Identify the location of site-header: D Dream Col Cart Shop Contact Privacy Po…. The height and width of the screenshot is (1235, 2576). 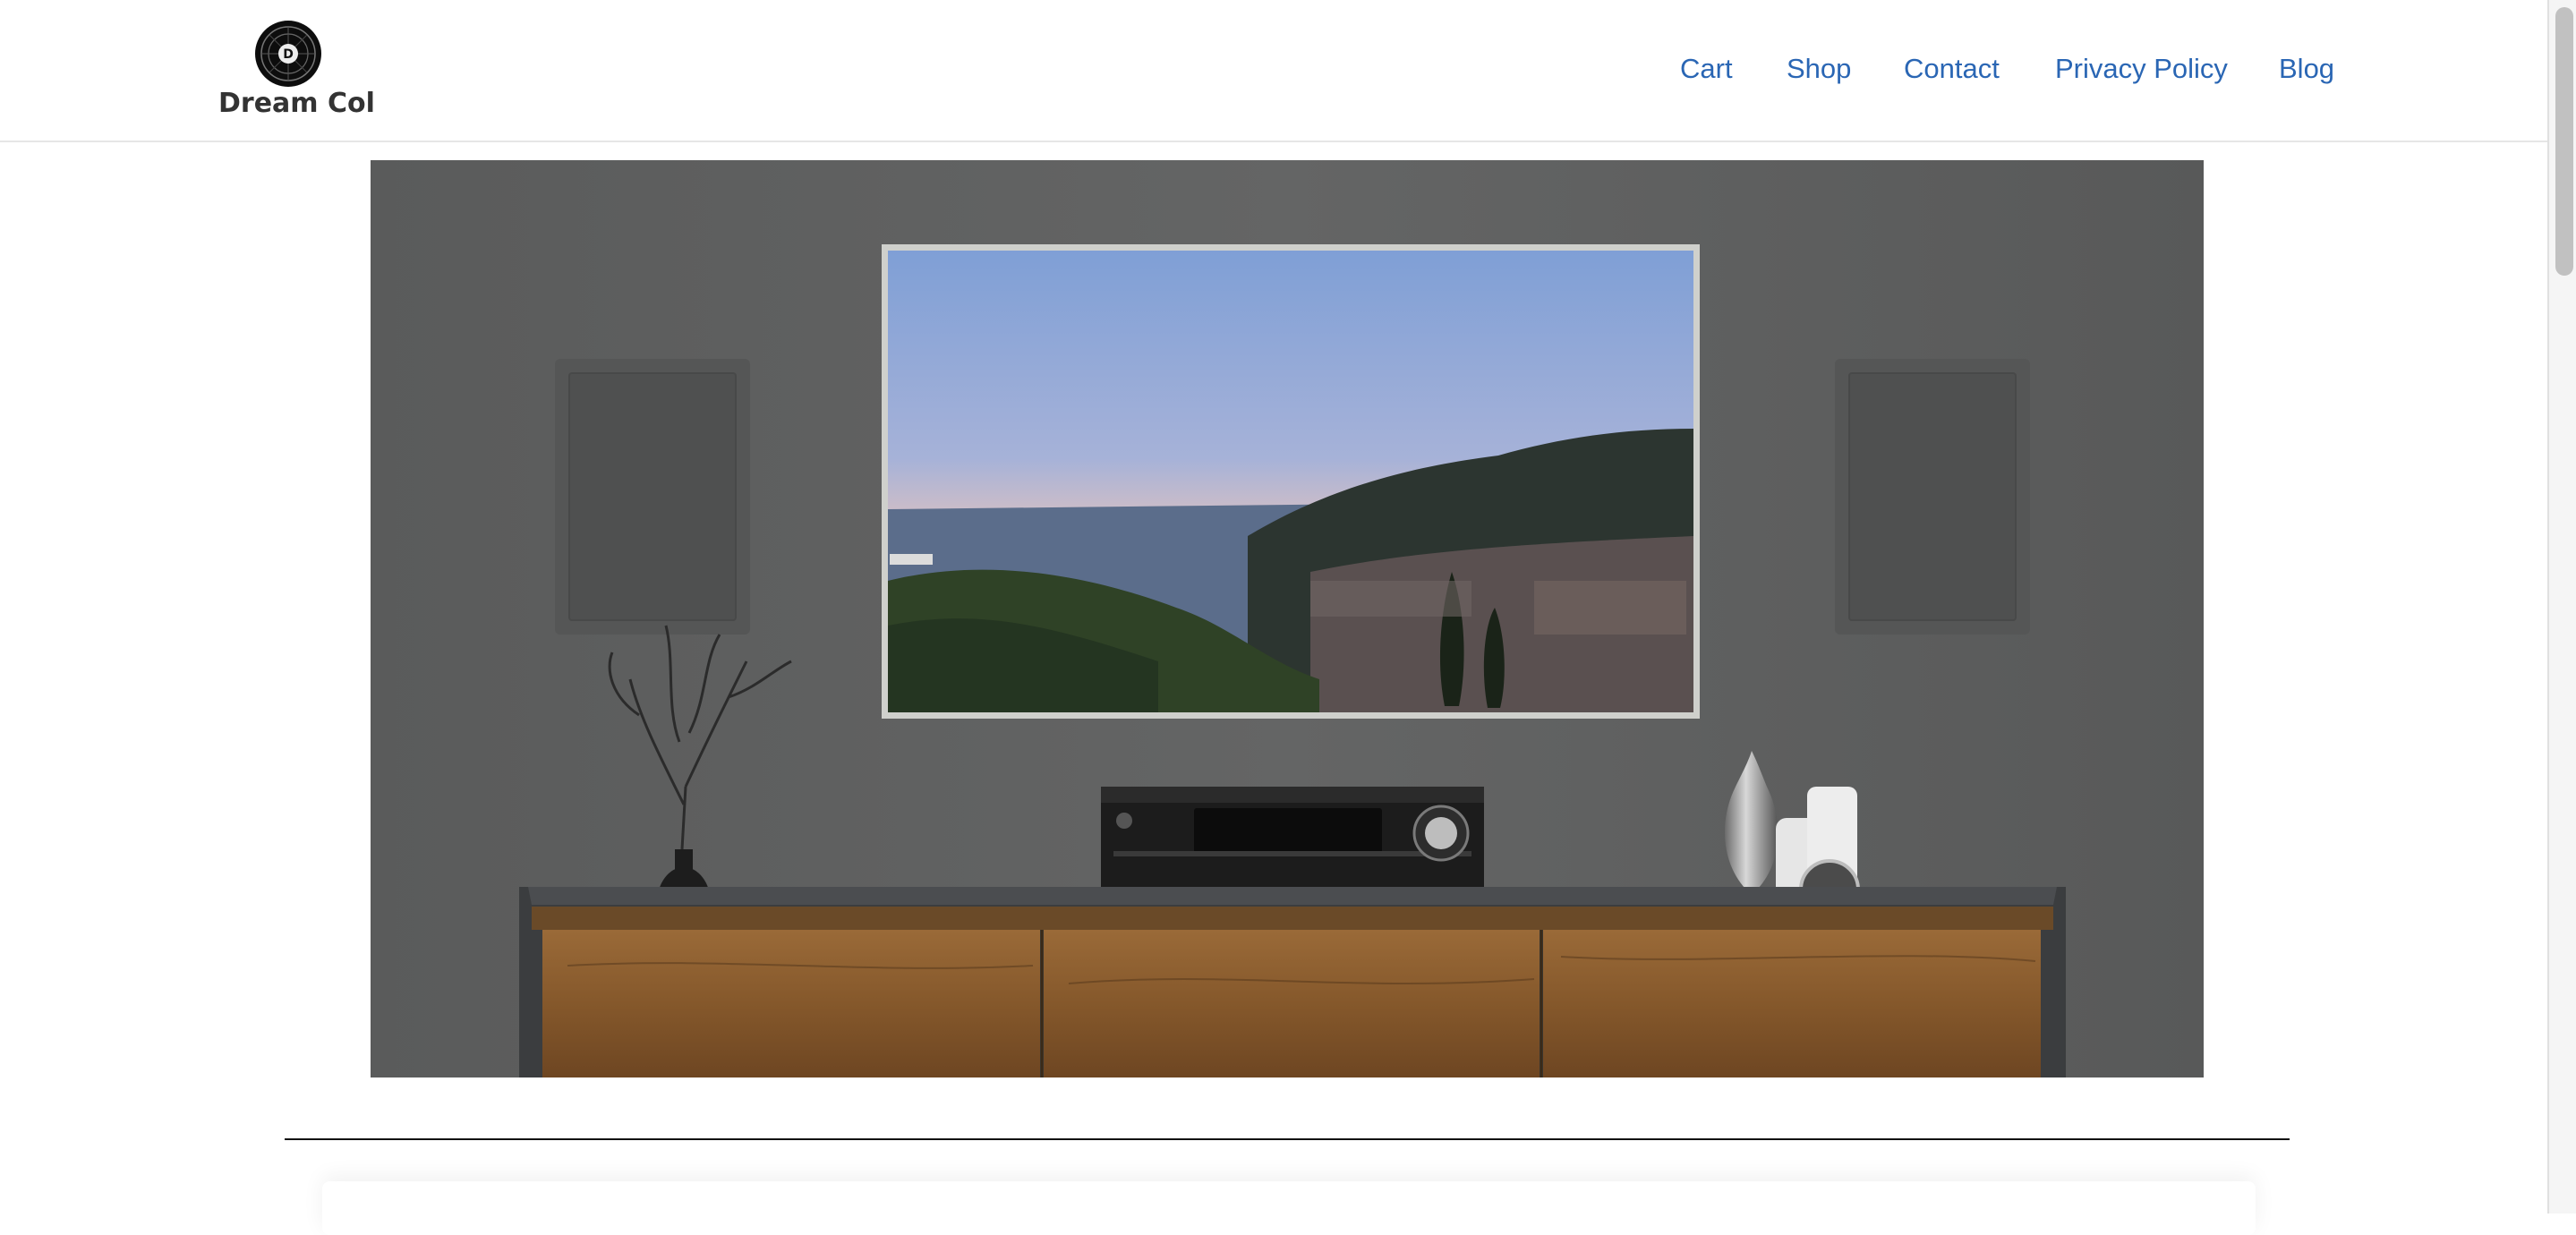
(1273, 71).